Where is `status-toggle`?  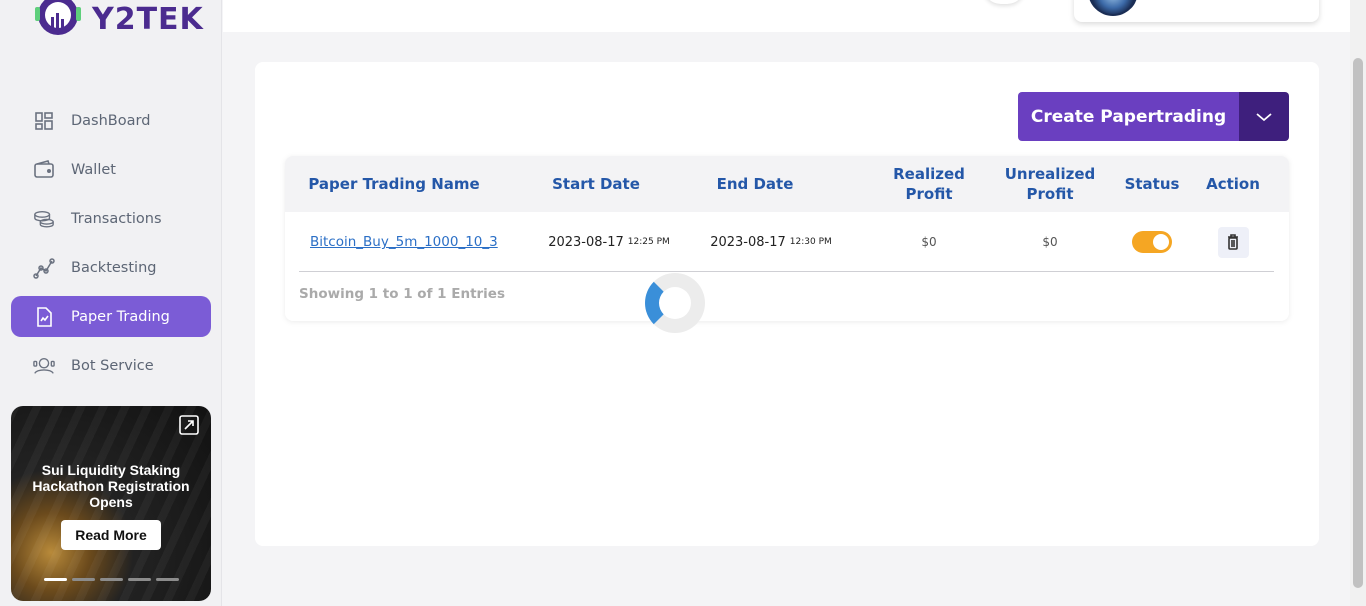
status-toggle is located at coordinates (1152, 242).